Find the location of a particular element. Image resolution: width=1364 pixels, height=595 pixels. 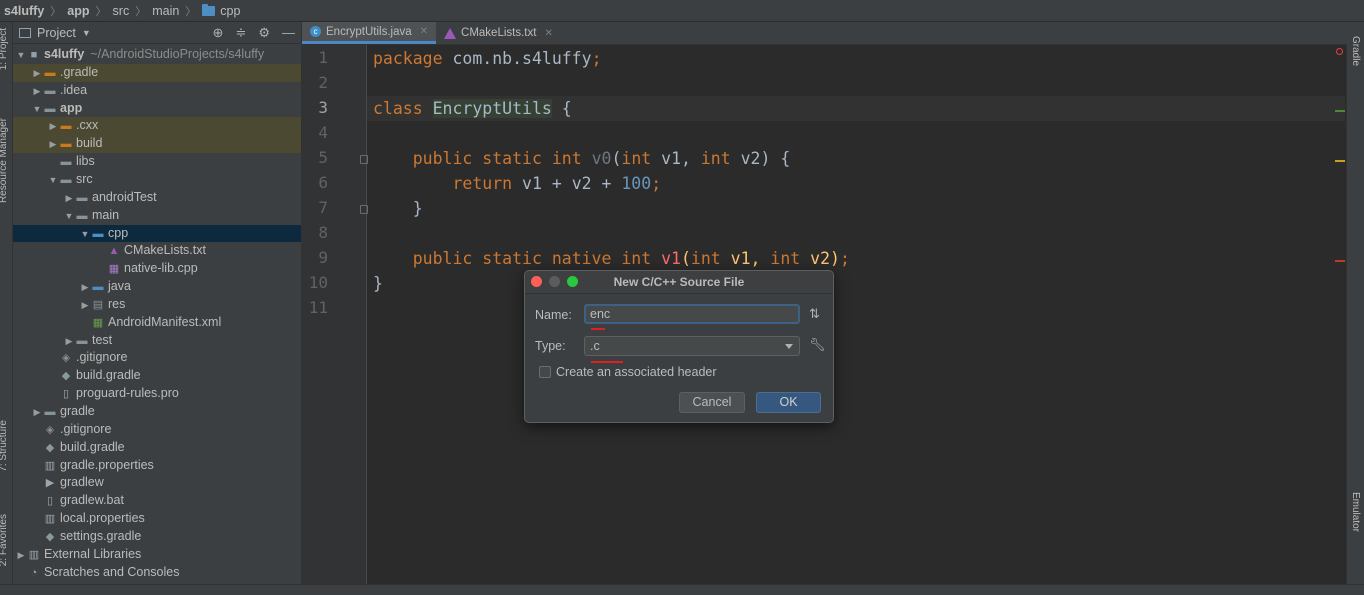

tree-item: ▥ gradle.properties is located at coordinates (157, 466).